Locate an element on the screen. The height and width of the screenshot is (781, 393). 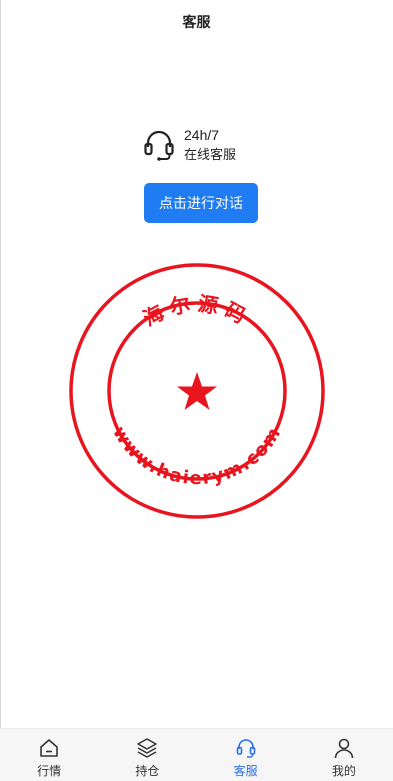
layers-icon is located at coordinates (147, 748).